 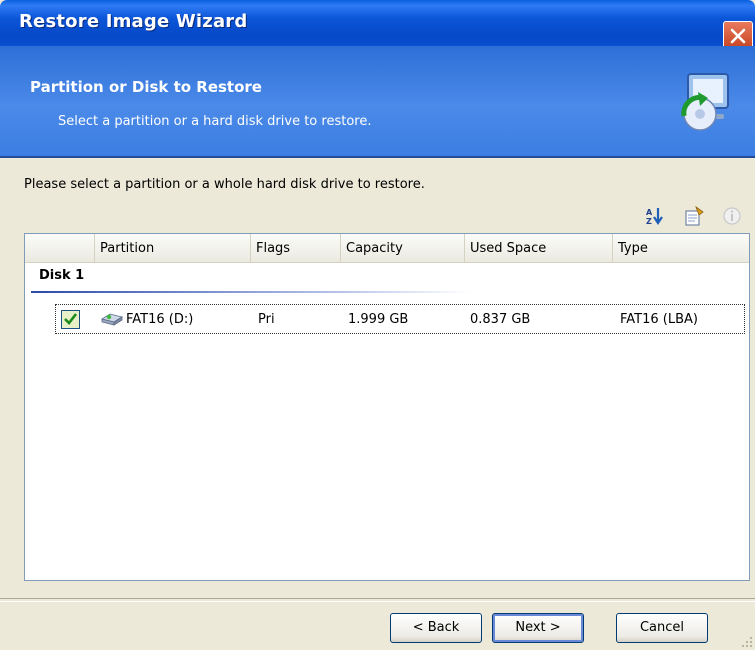 What do you see at coordinates (649, 221) in the screenshot?
I see `svg-text: Z` at bounding box center [649, 221].